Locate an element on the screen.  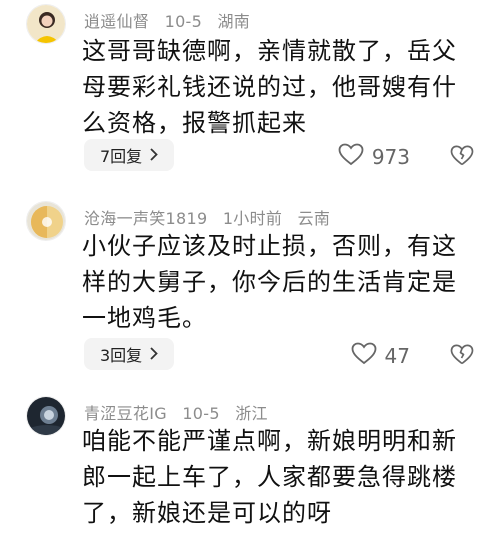
reply-label: 7回复 is located at coordinates (121, 156).